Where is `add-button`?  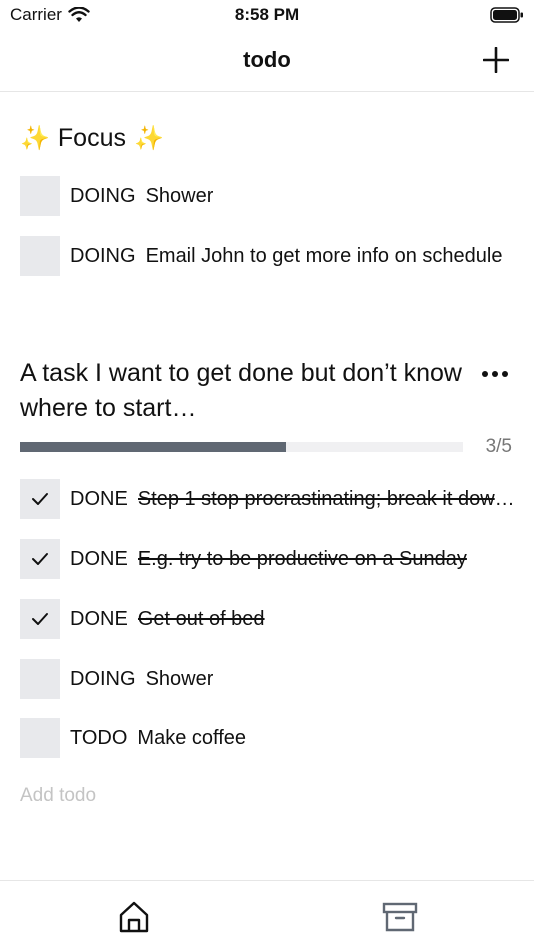
add-button is located at coordinates (496, 60).